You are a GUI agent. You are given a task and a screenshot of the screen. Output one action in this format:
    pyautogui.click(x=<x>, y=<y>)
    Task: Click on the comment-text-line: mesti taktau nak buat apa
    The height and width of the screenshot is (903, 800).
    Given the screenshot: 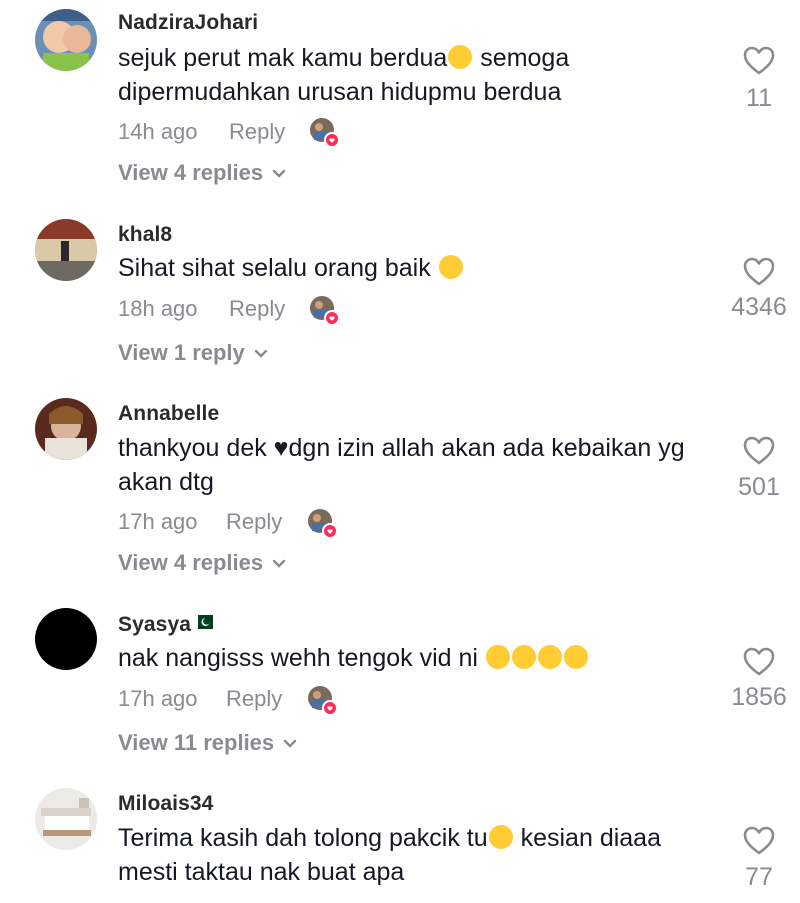 What is the action you would take?
    pyautogui.click(x=261, y=872)
    